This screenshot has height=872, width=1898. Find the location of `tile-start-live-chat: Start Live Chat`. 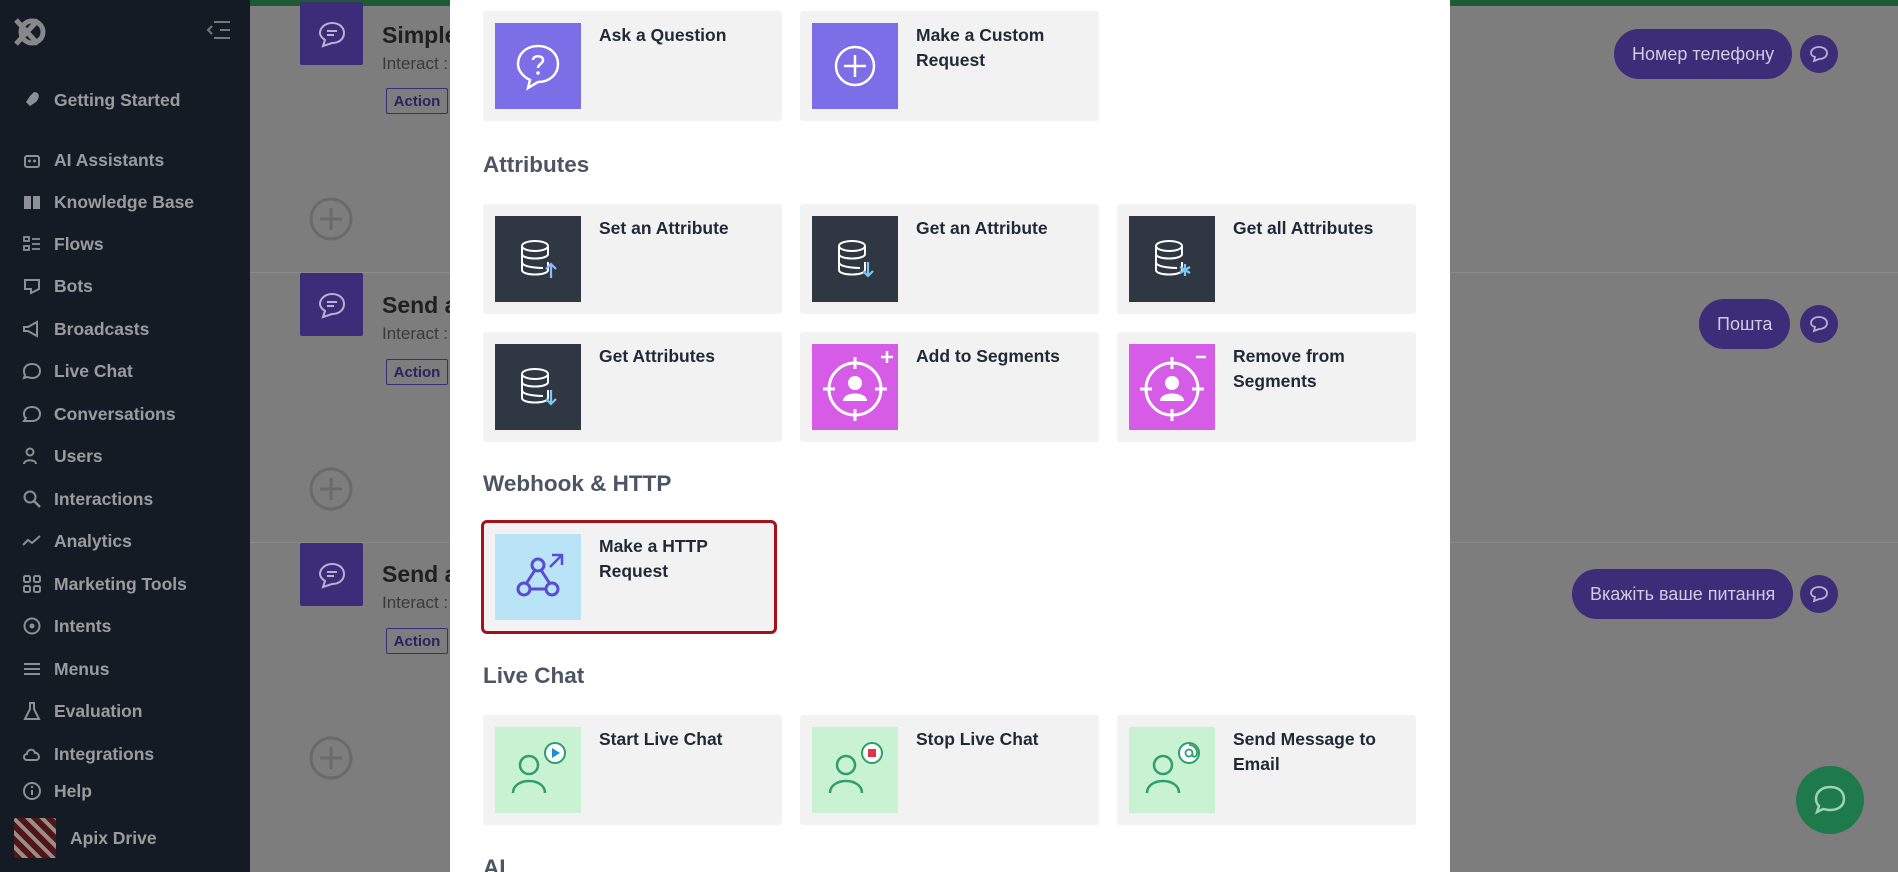

tile-start-live-chat: Start Live Chat is located at coordinates (632, 770).